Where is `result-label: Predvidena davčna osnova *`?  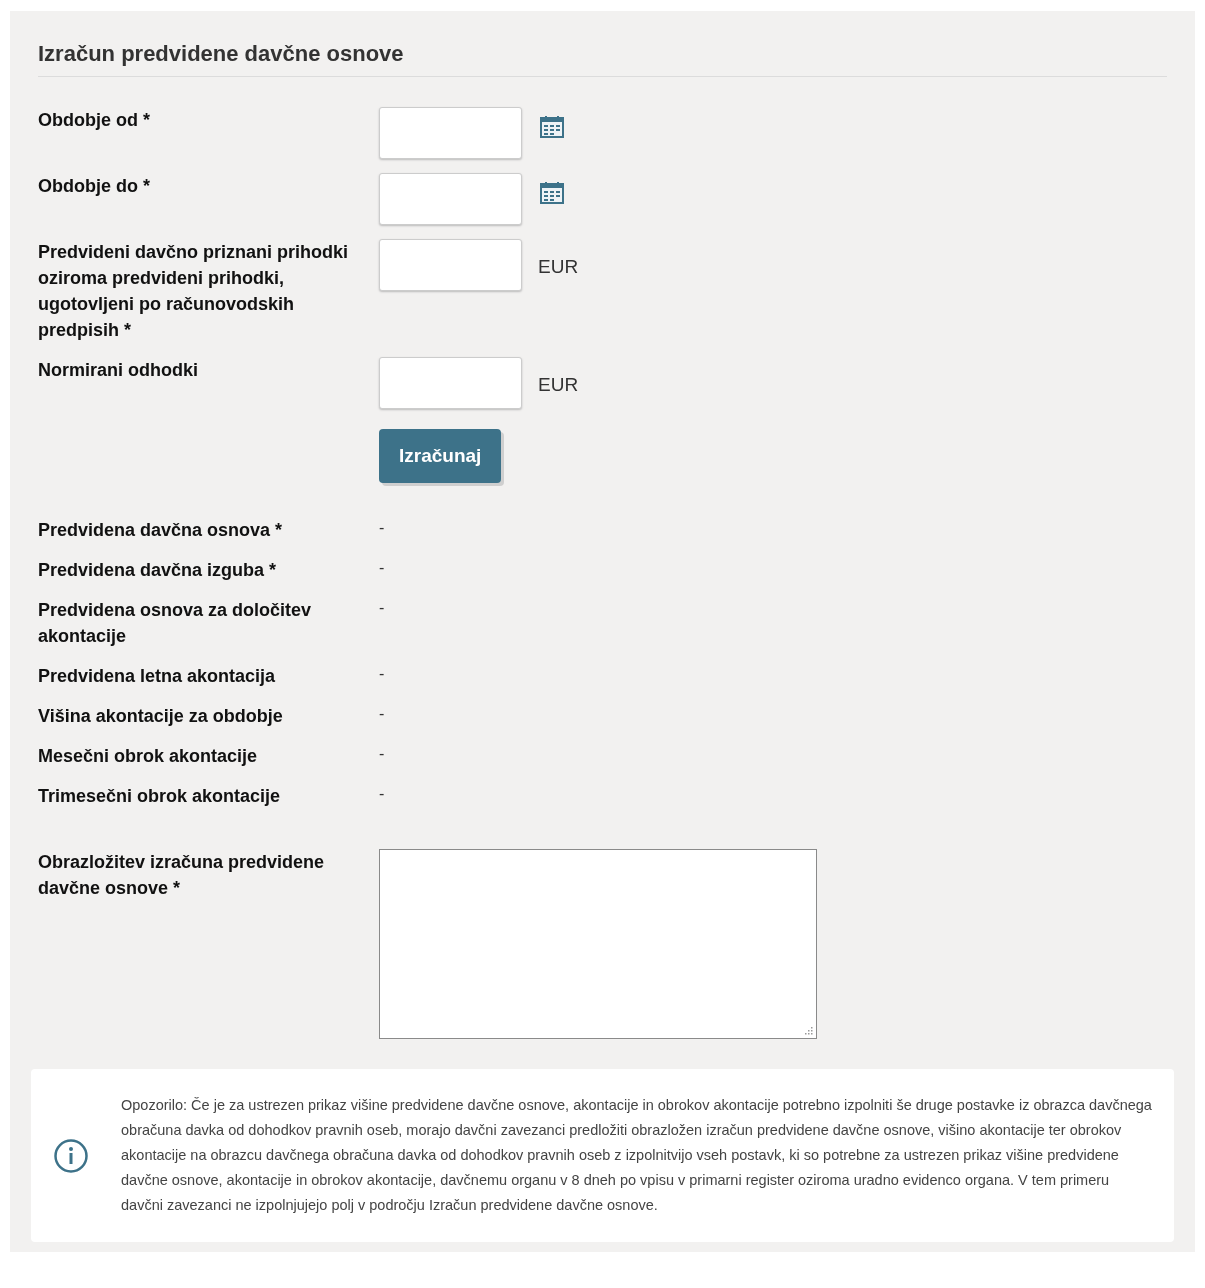
result-label: Predvidena davčna osnova * is located at coordinates (161, 530).